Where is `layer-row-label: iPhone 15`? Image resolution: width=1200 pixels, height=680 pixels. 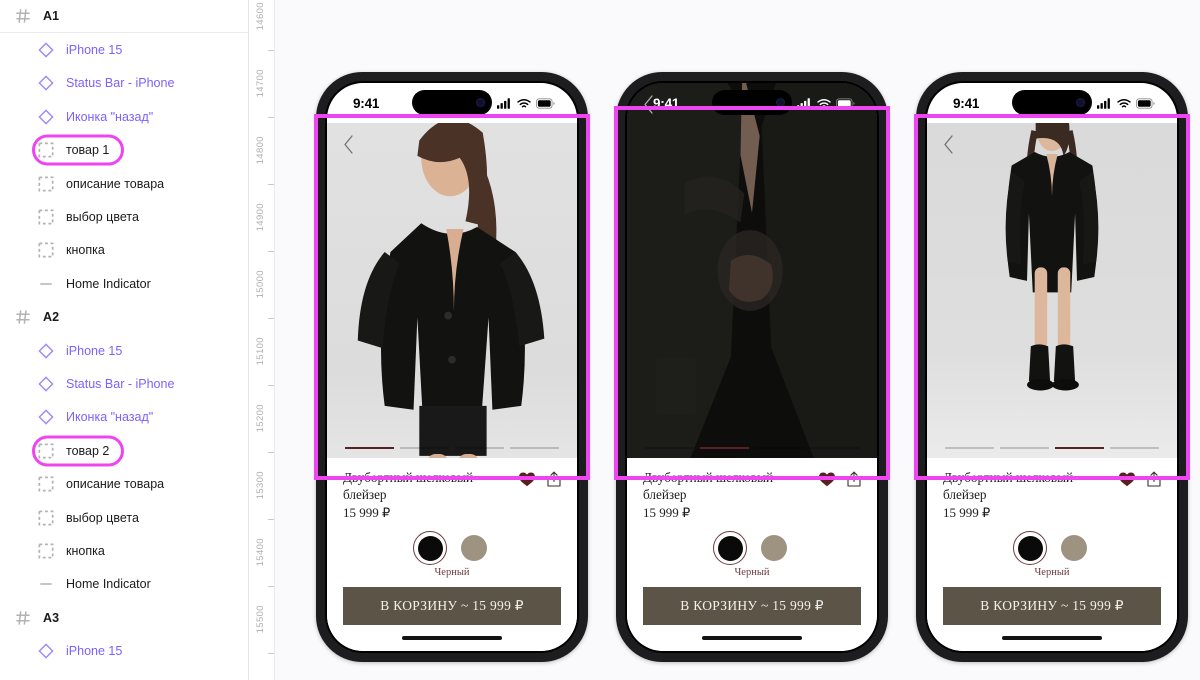
layer-row-label: iPhone 15 is located at coordinates (94, 651).